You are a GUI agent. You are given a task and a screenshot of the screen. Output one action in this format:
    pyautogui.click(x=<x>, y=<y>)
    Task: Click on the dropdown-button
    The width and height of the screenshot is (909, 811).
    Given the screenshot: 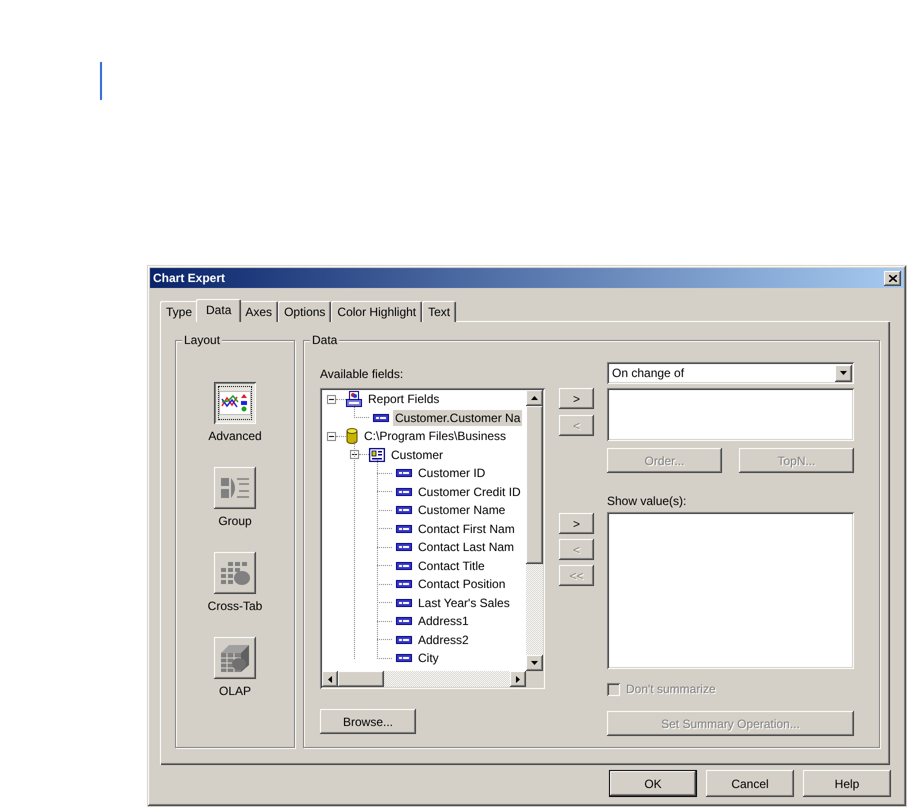 What is the action you would take?
    pyautogui.click(x=843, y=373)
    